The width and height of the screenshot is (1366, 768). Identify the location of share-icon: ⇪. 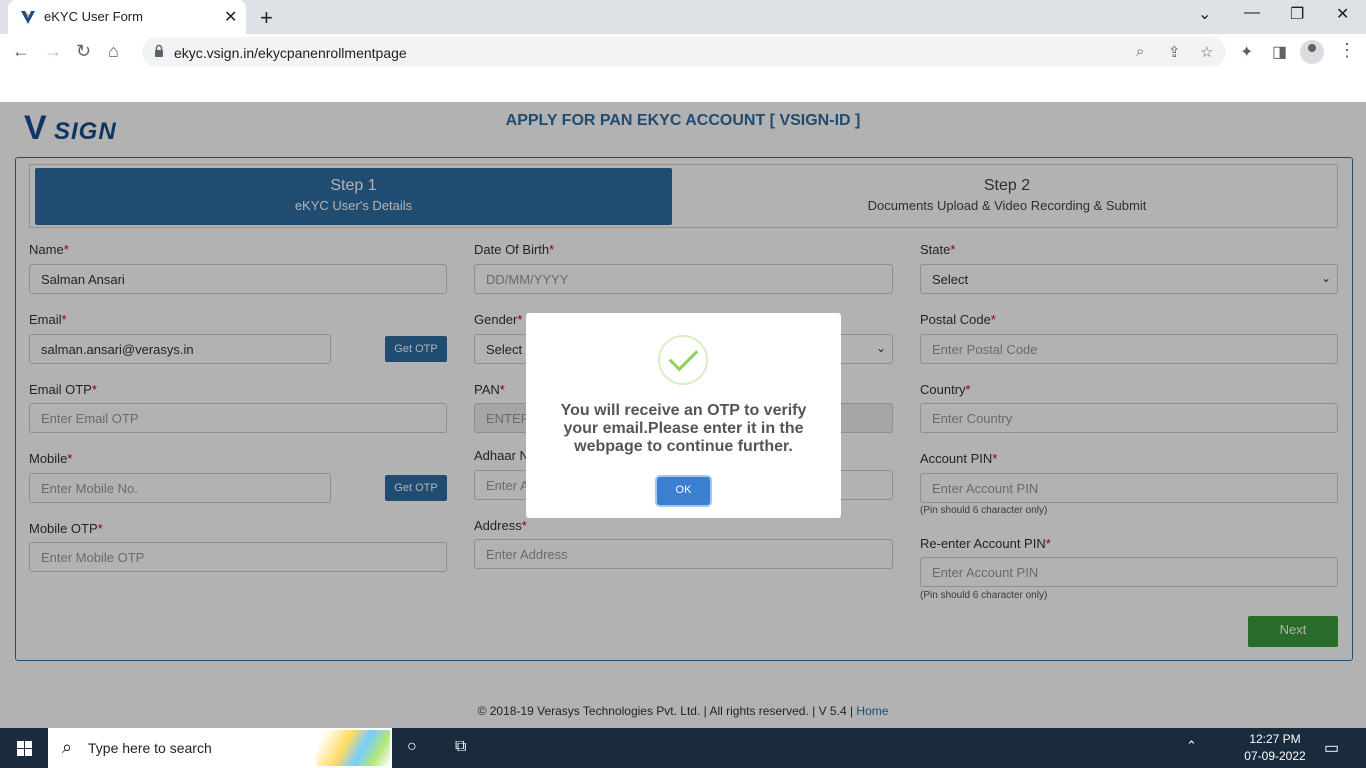
(1174, 52).